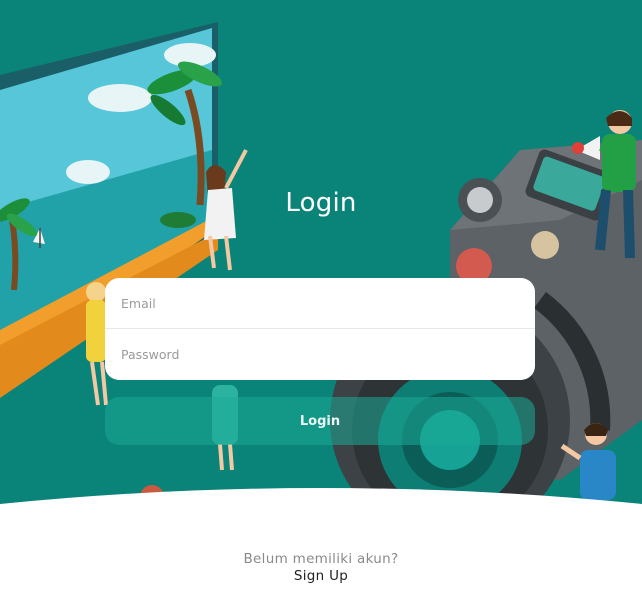 Image resolution: width=642 pixels, height=605 pixels. I want to click on email-field, so click(320, 303).